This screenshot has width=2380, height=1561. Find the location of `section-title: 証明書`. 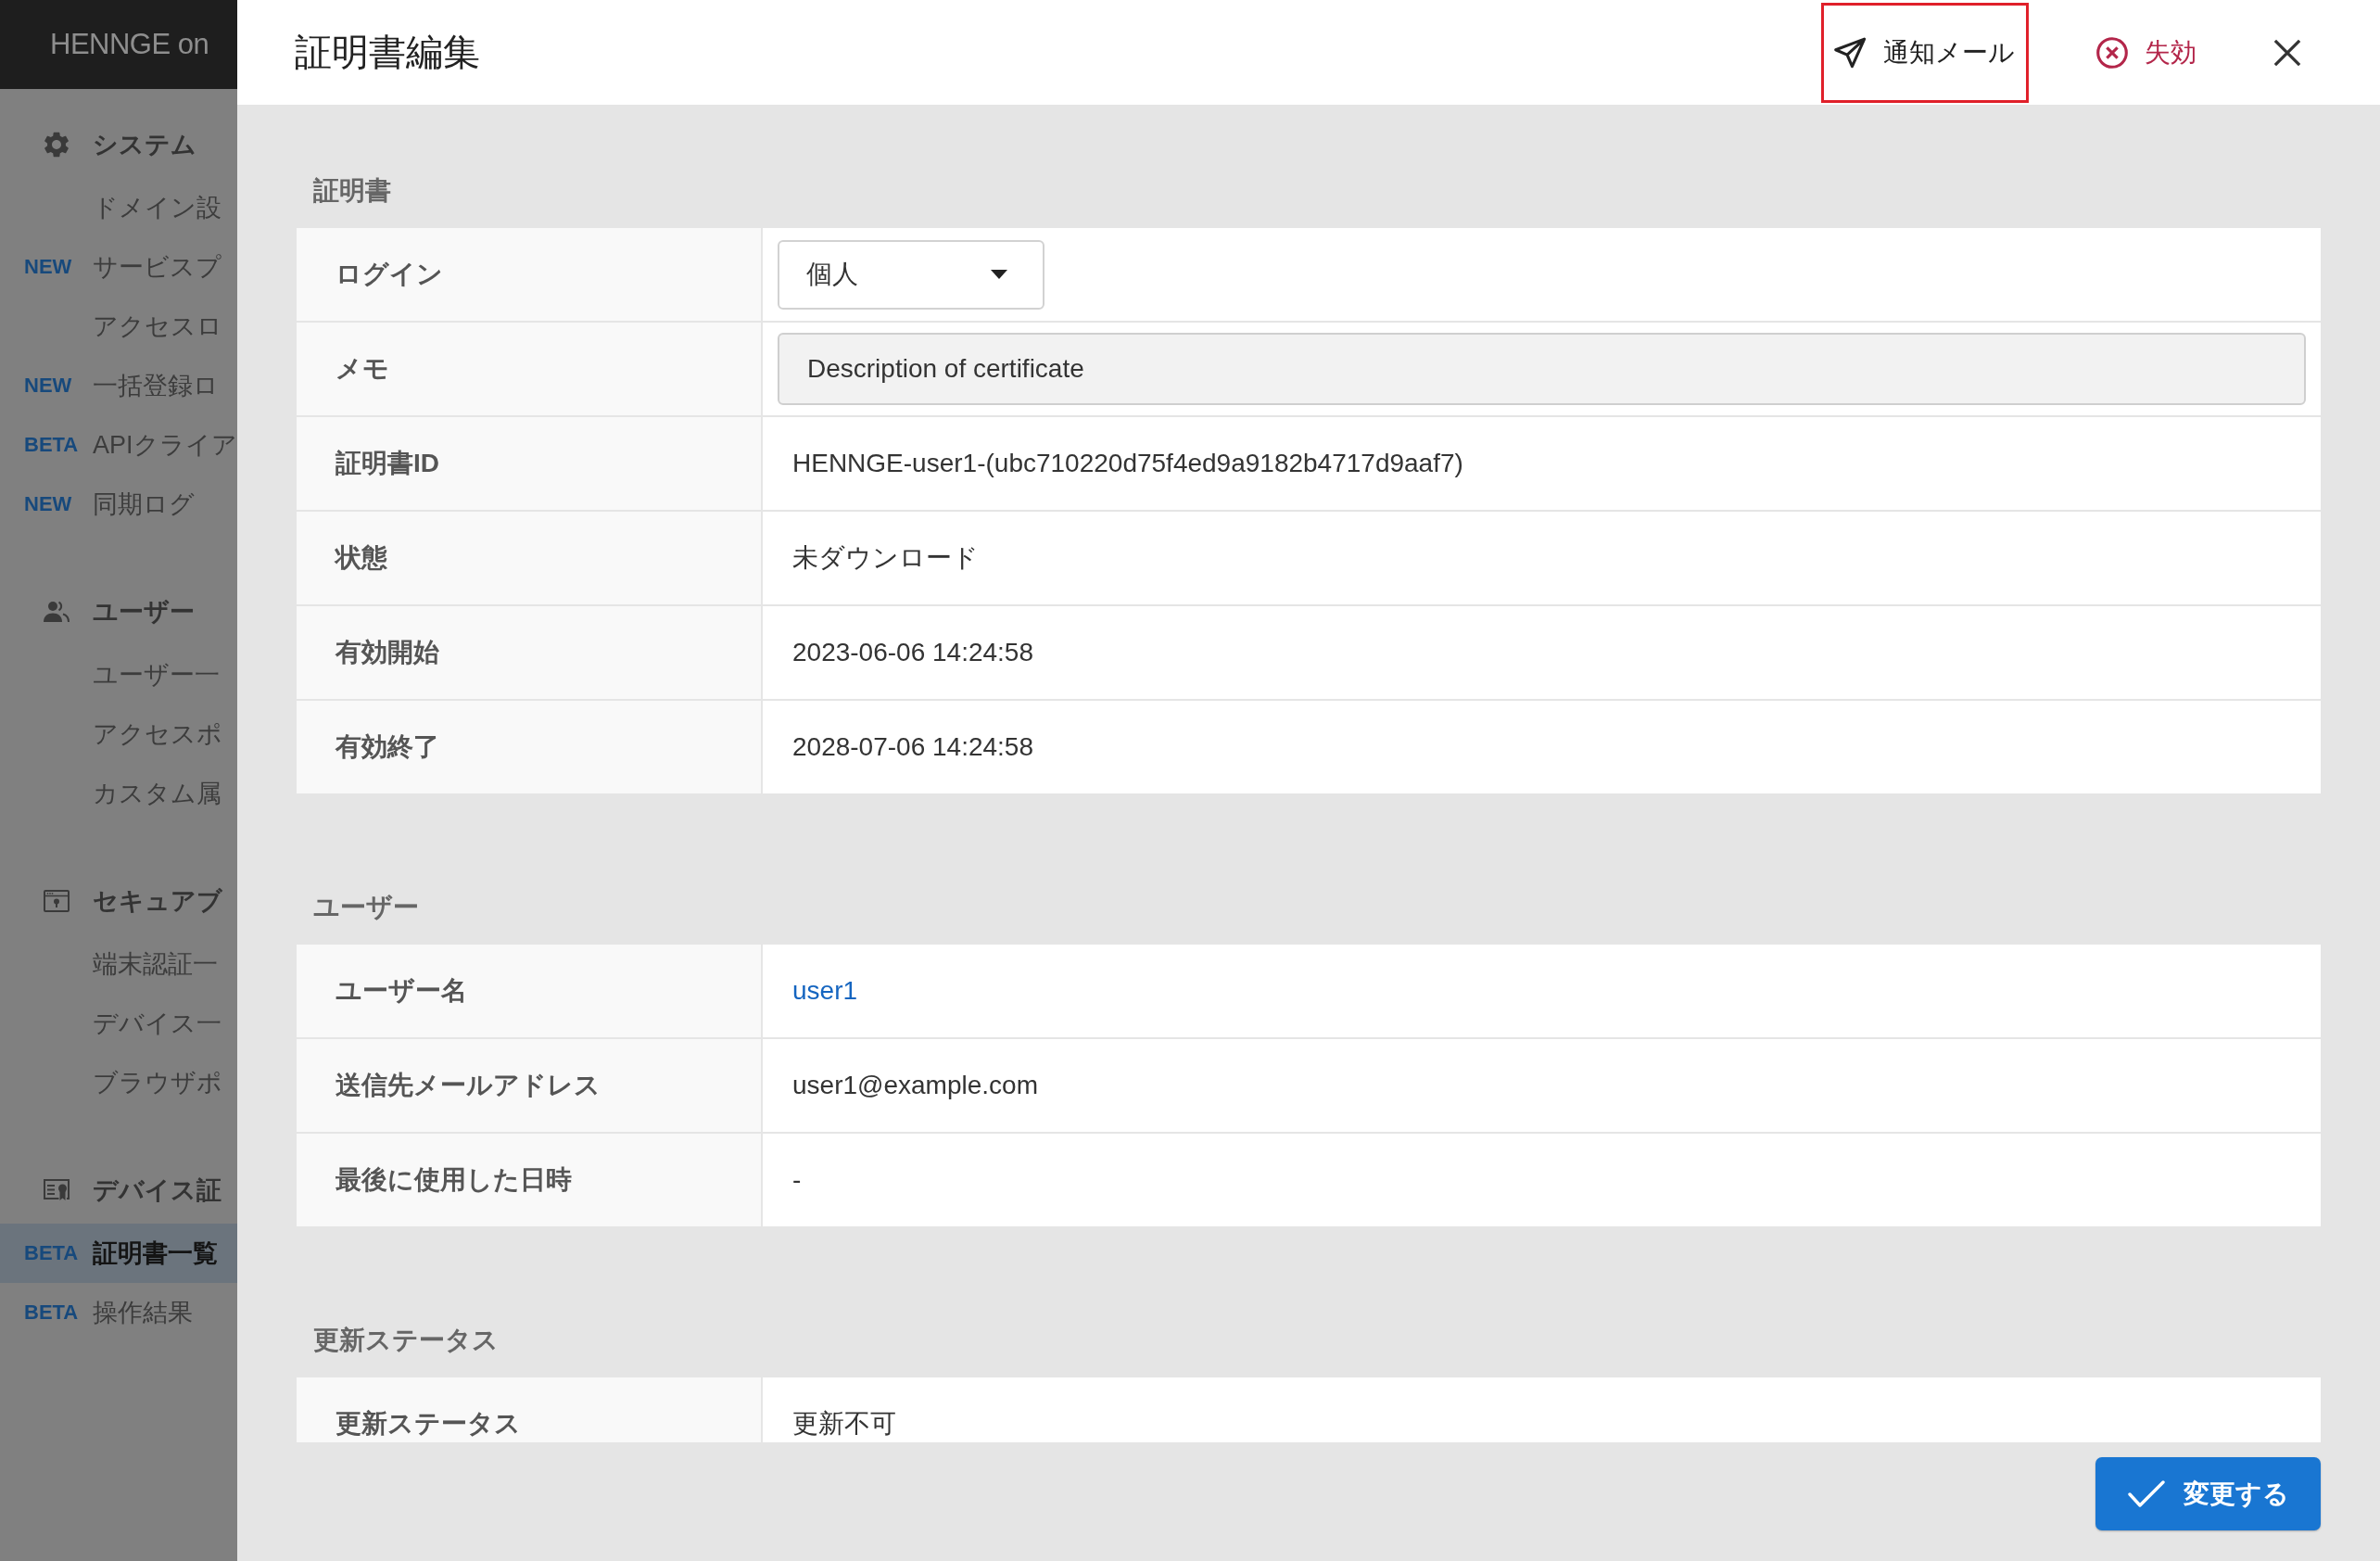

section-title: 証明書 is located at coordinates (352, 191).